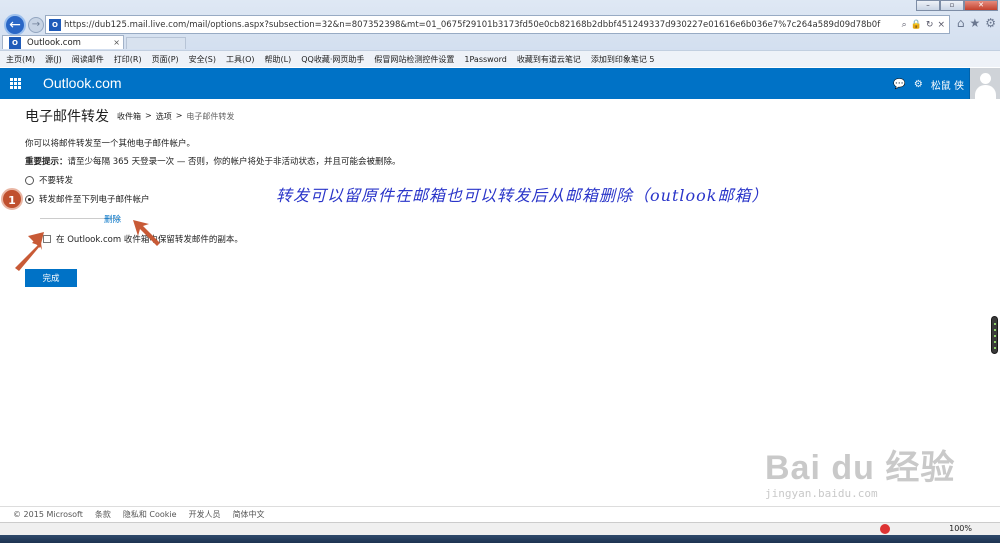  Describe the element at coordinates (500, 539) in the screenshot. I see `taskbar` at that location.